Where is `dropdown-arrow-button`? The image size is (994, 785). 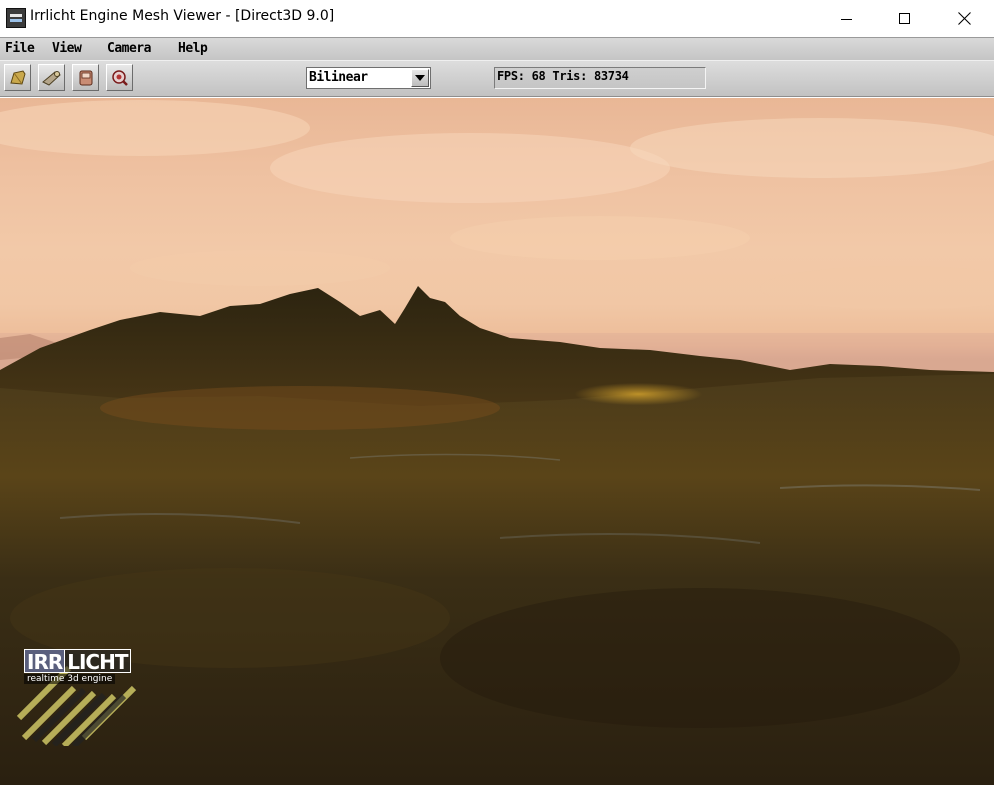
dropdown-arrow-button is located at coordinates (420, 78).